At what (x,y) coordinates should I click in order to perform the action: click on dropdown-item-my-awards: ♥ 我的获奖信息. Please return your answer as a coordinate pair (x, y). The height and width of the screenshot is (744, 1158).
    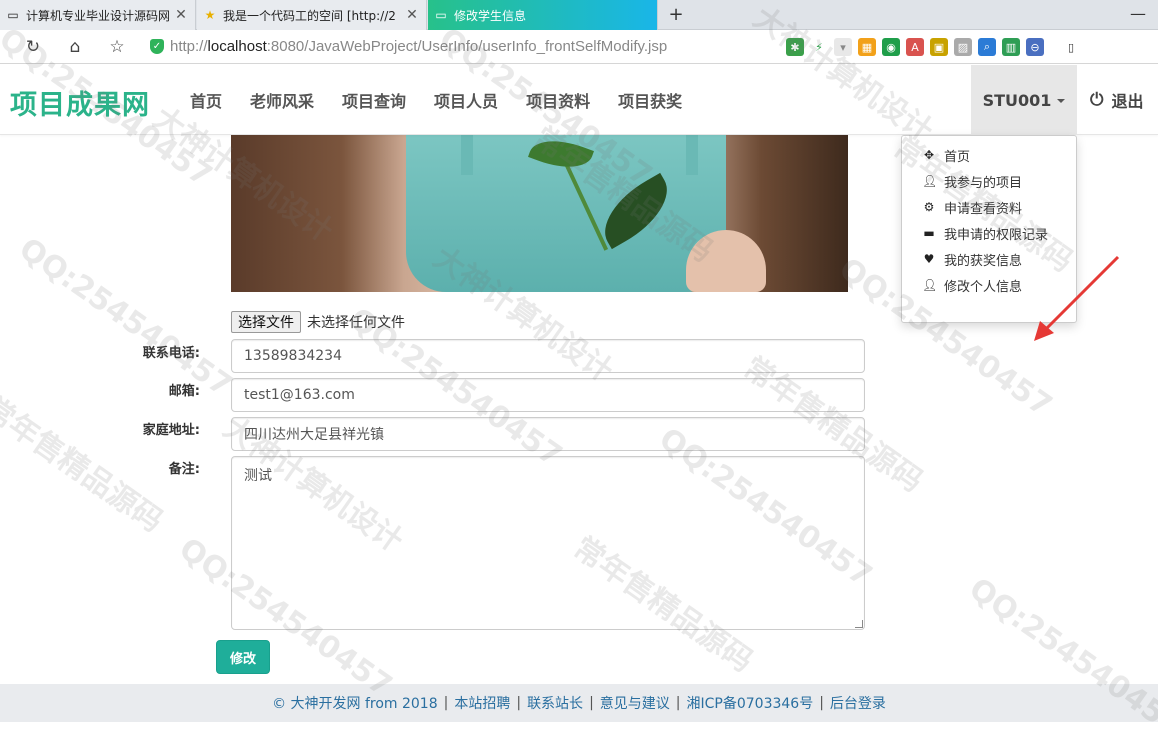
    Looking at the image, I should click on (989, 259).